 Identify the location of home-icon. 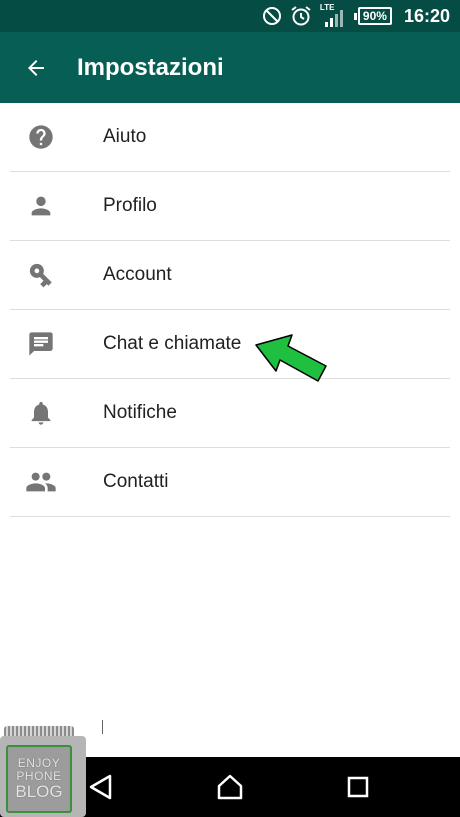
(230, 787).